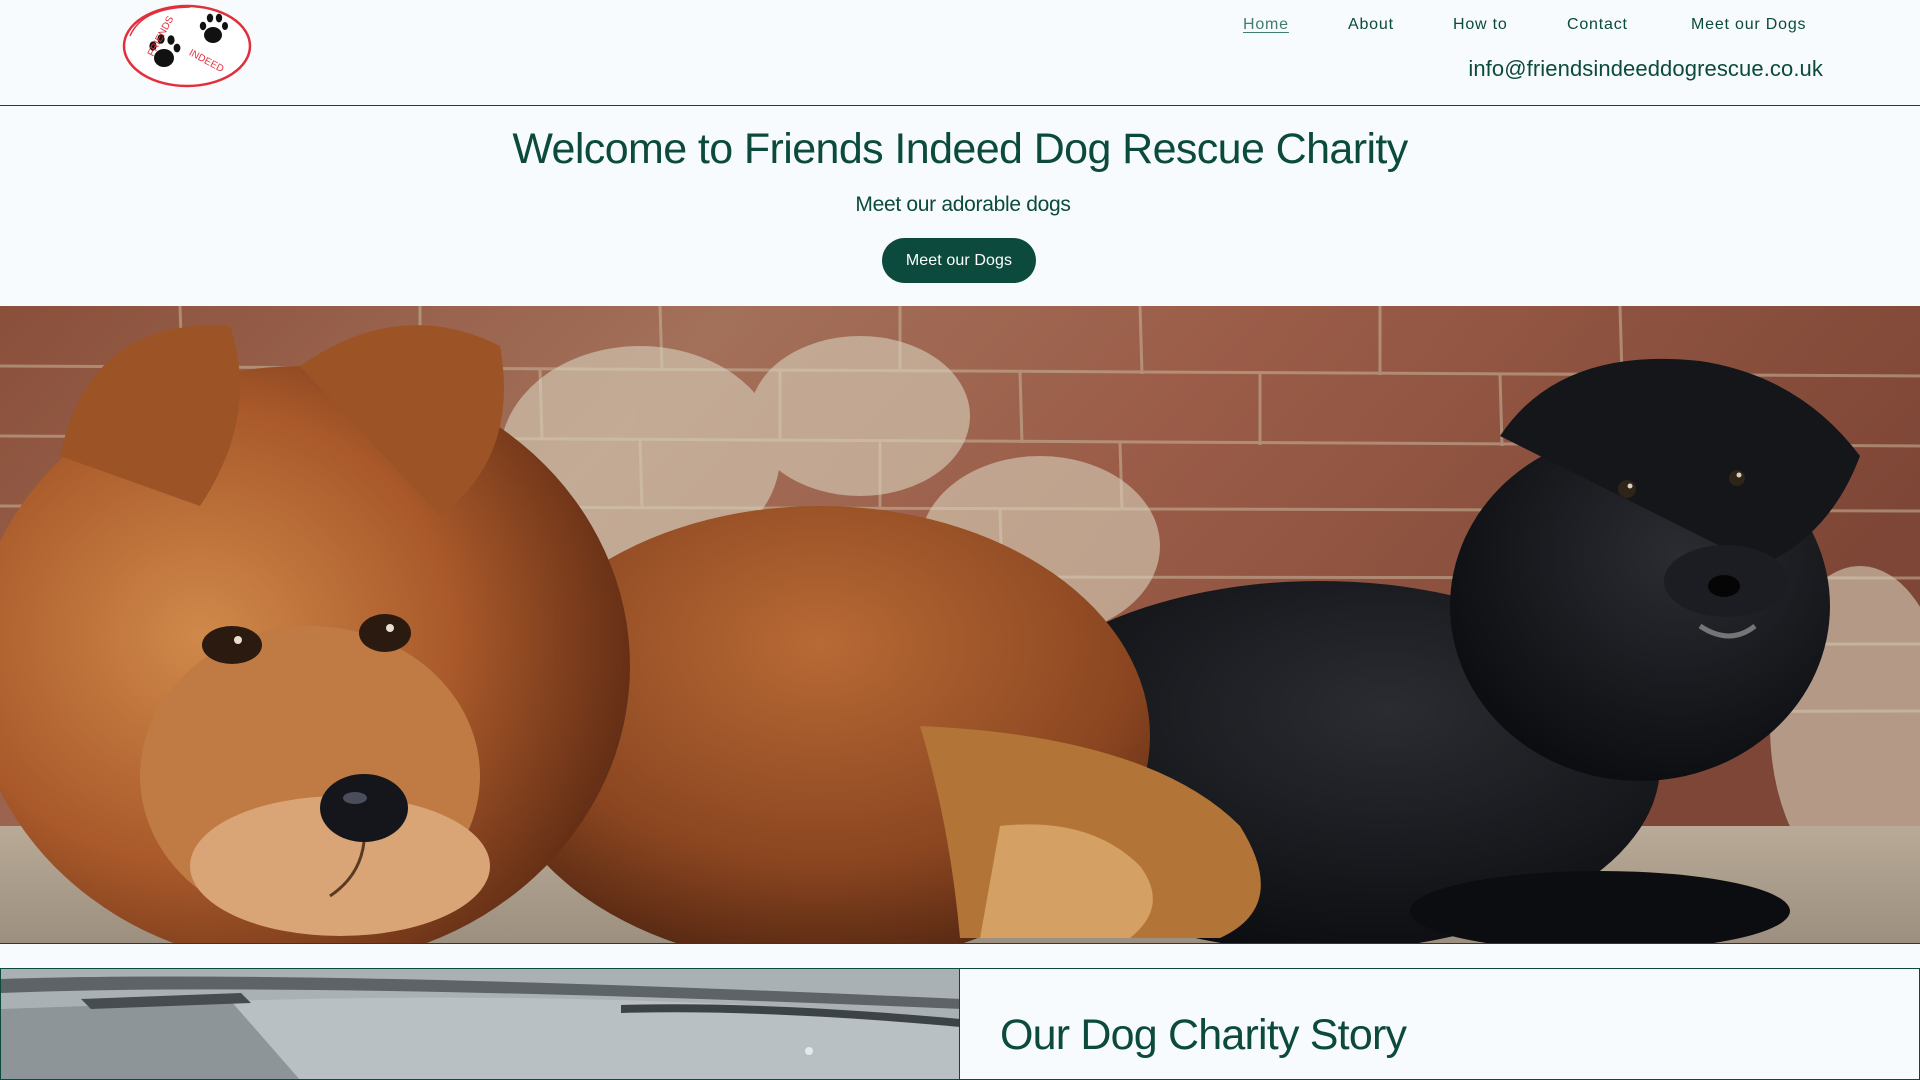 The height and width of the screenshot is (1080, 1920). What do you see at coordinates (1266, 25) in the screenshot?
I see `nav-home: Home` at bounding box center [1266, 25].